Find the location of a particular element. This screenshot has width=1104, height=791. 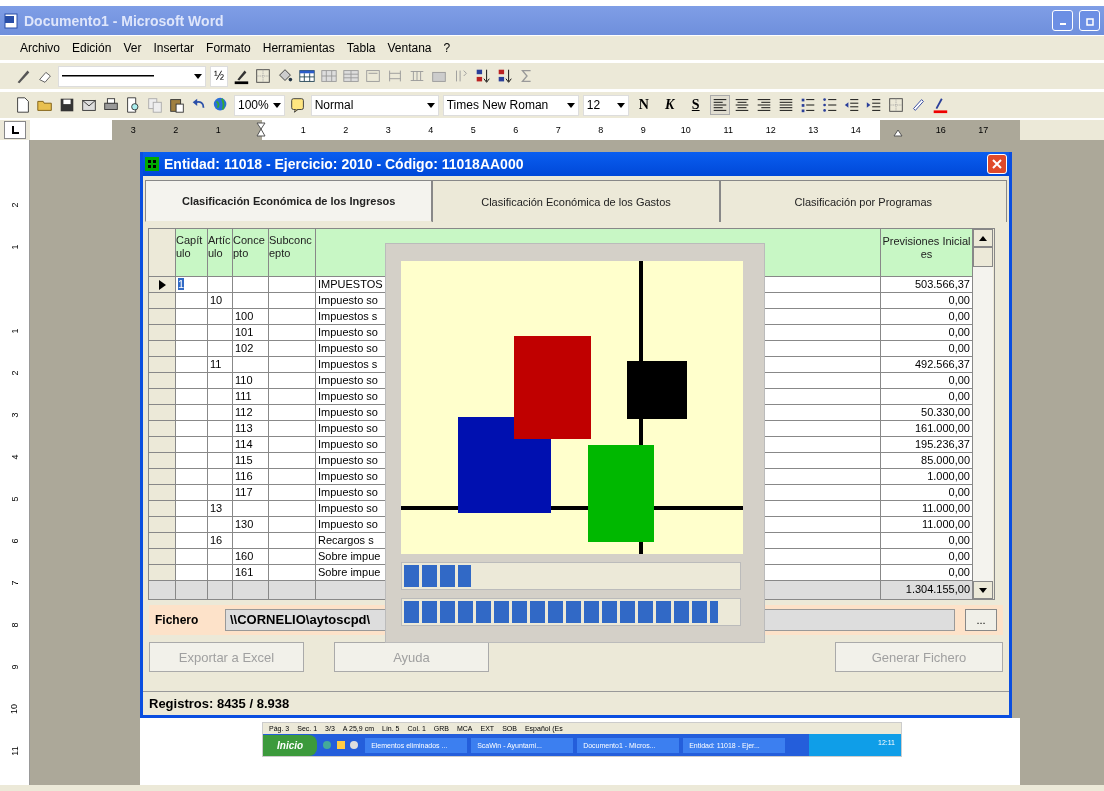

table-cell: 50.330,00 is located at coordinates (927, 413).